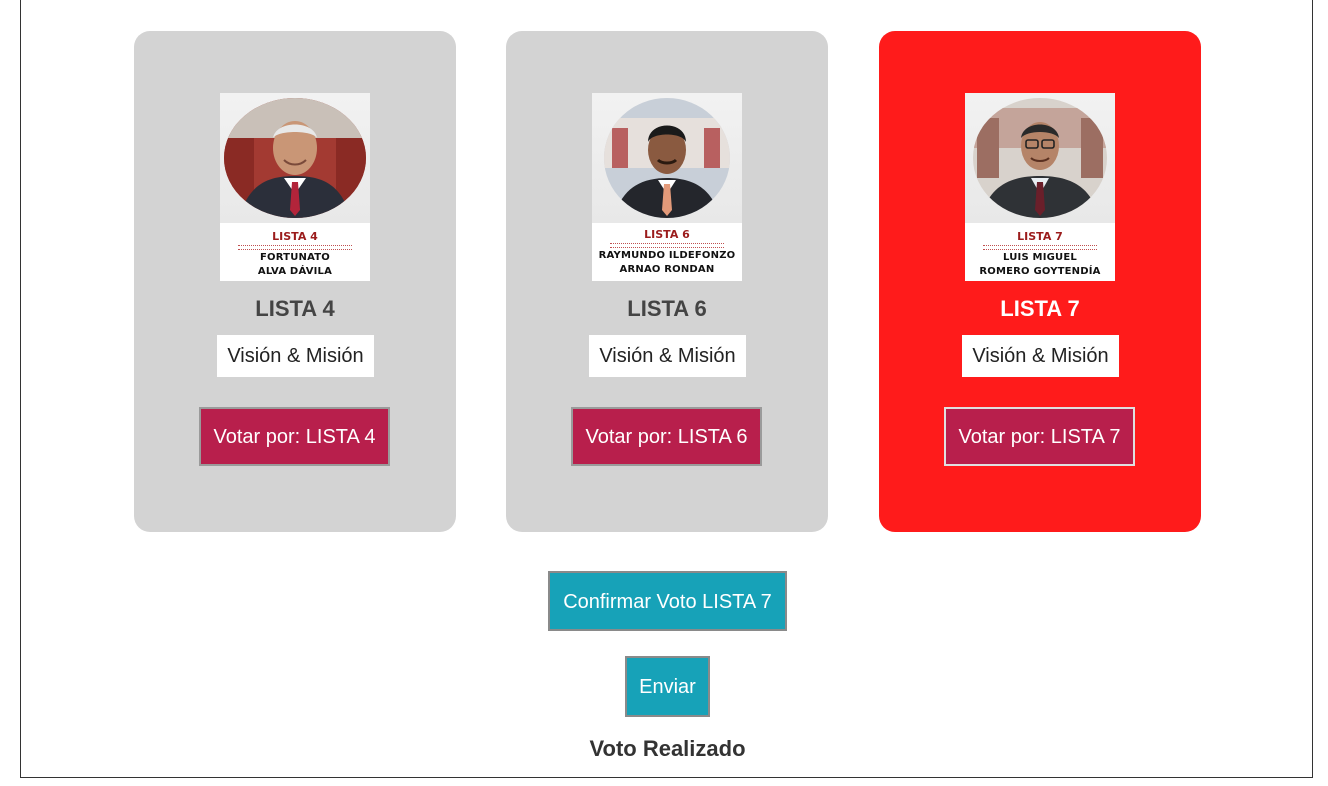 The width and height of the screenshot is (1328, 786). What do you see at coordinates (666, 436) in the screenshot?
I see `vote-button-lista-6: Votar por: LISTA 6` at bounding box center [666, 436].